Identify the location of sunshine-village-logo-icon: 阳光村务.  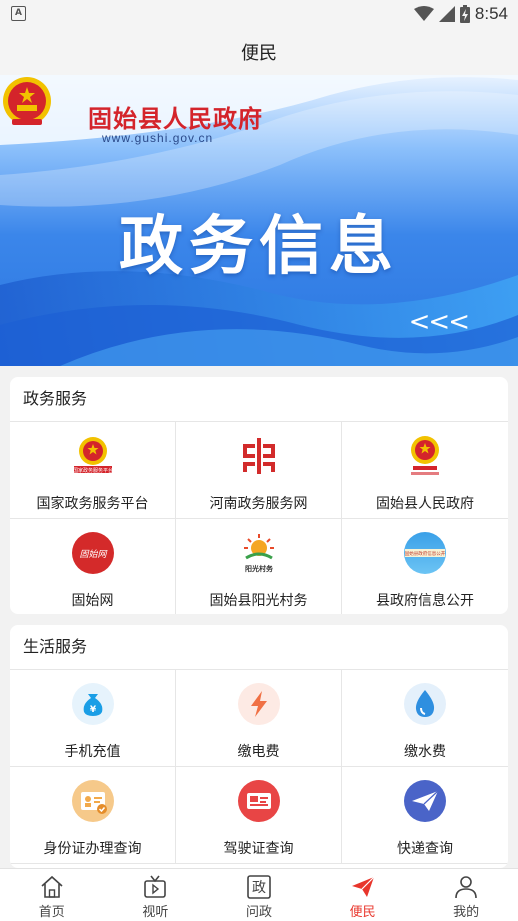
(259, 553).